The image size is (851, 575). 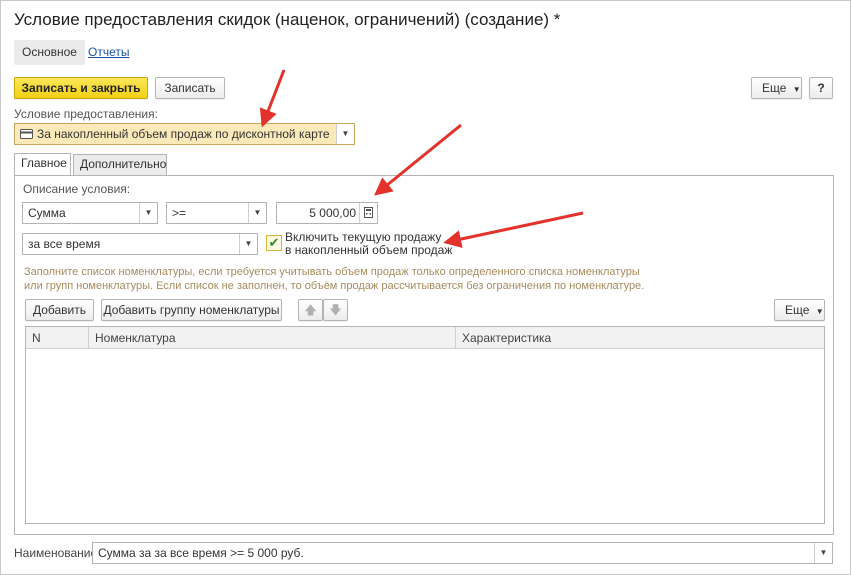 What do you see at coordinates (369, 250) in the screenshot?
I see `include-current-sale-label-line2: в накопленный объем продаж` at bounding box center [369, 250].